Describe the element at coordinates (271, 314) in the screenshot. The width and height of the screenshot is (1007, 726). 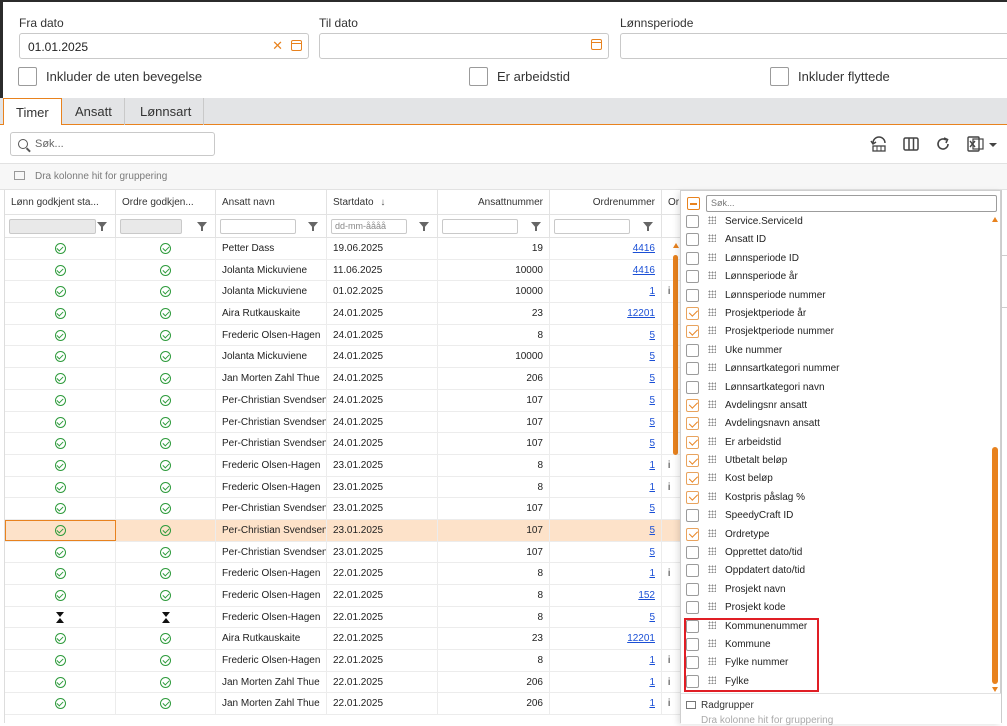
I see `cell-ansatt-navn: Aira Rutkauskaite` at that location.